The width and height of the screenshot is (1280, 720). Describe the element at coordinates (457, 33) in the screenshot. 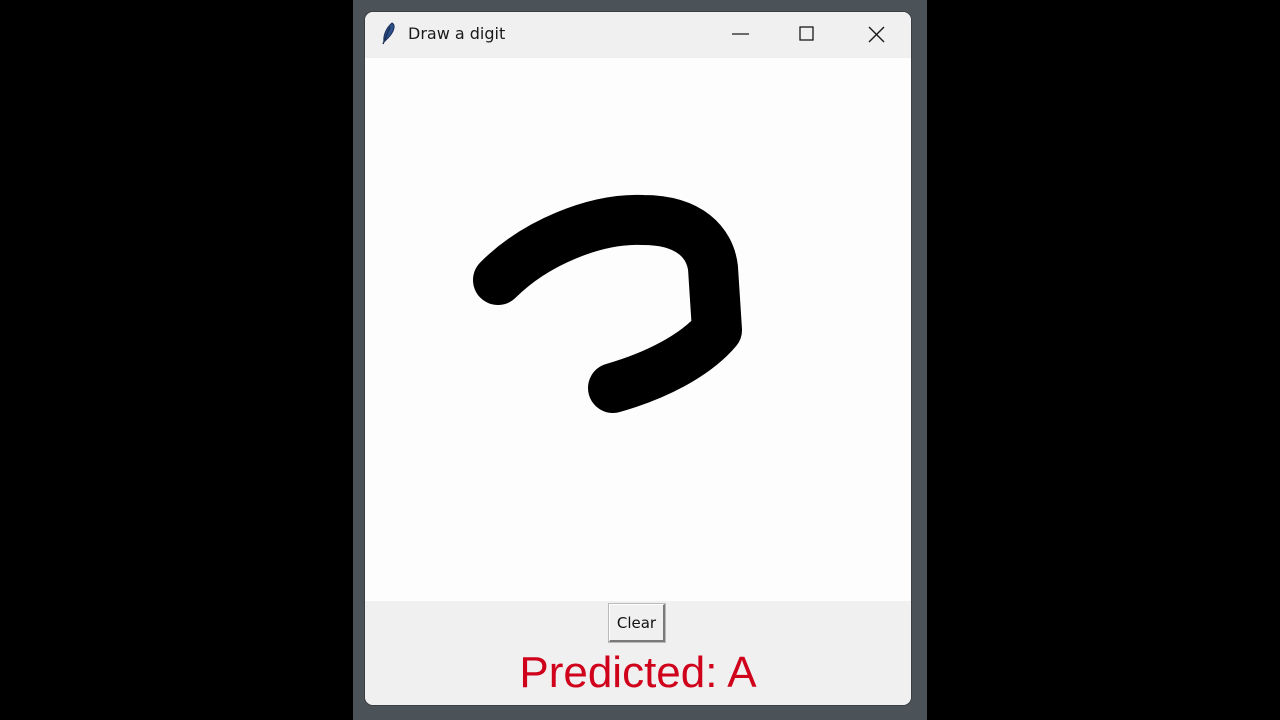

I see `window-title: Draw a digit` at that location.